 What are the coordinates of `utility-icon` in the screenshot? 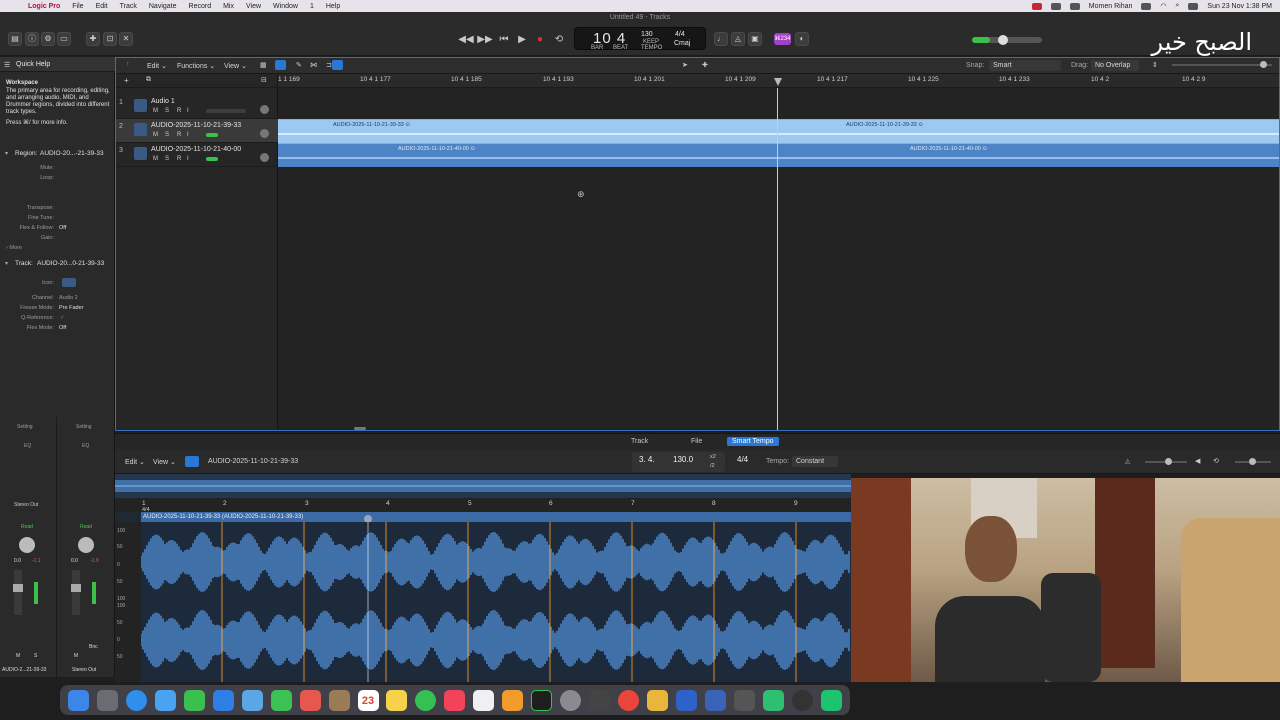 It's located at (744, 700).